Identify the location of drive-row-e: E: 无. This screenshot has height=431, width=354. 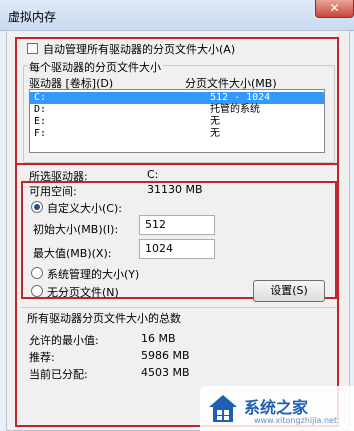
(177, 122).